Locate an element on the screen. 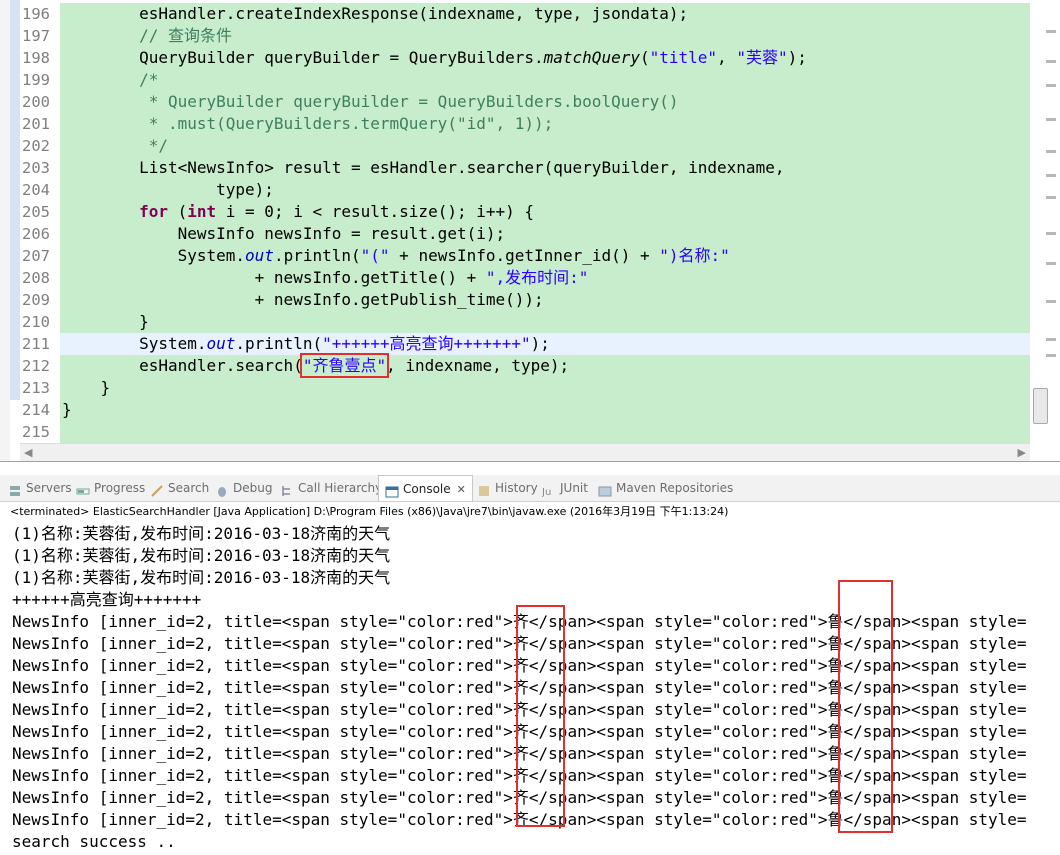 The width and height of the screenshot is (1060, 855). code-comment: // 查询条件 is located at coordinates (147, 35).